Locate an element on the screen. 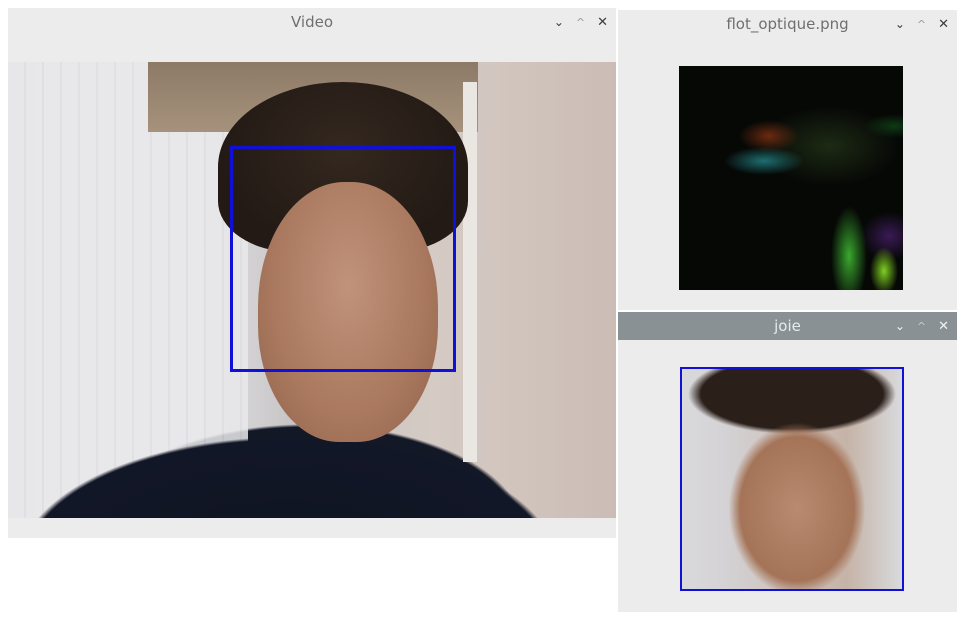 The width and height of the screenshot is (957, 625). joie-window-title: joie is located at coordinates (787, 326).